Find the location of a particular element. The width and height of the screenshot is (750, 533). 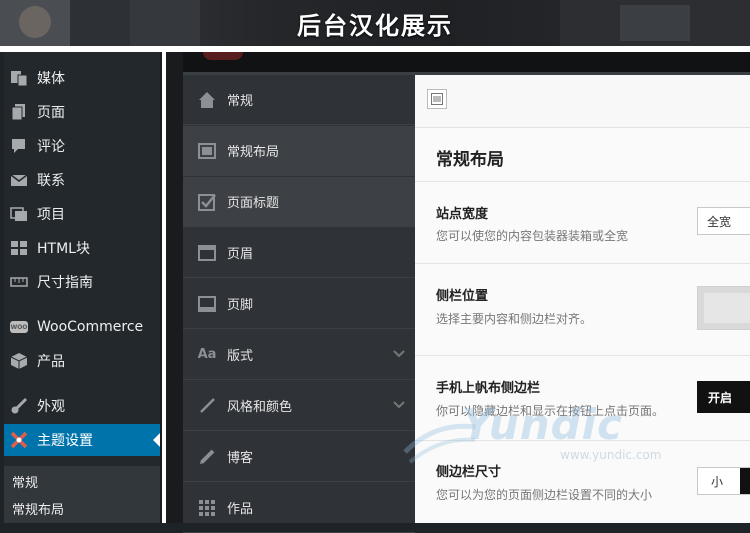

toggle-value: 开启 is located at coordinates (720, 397).